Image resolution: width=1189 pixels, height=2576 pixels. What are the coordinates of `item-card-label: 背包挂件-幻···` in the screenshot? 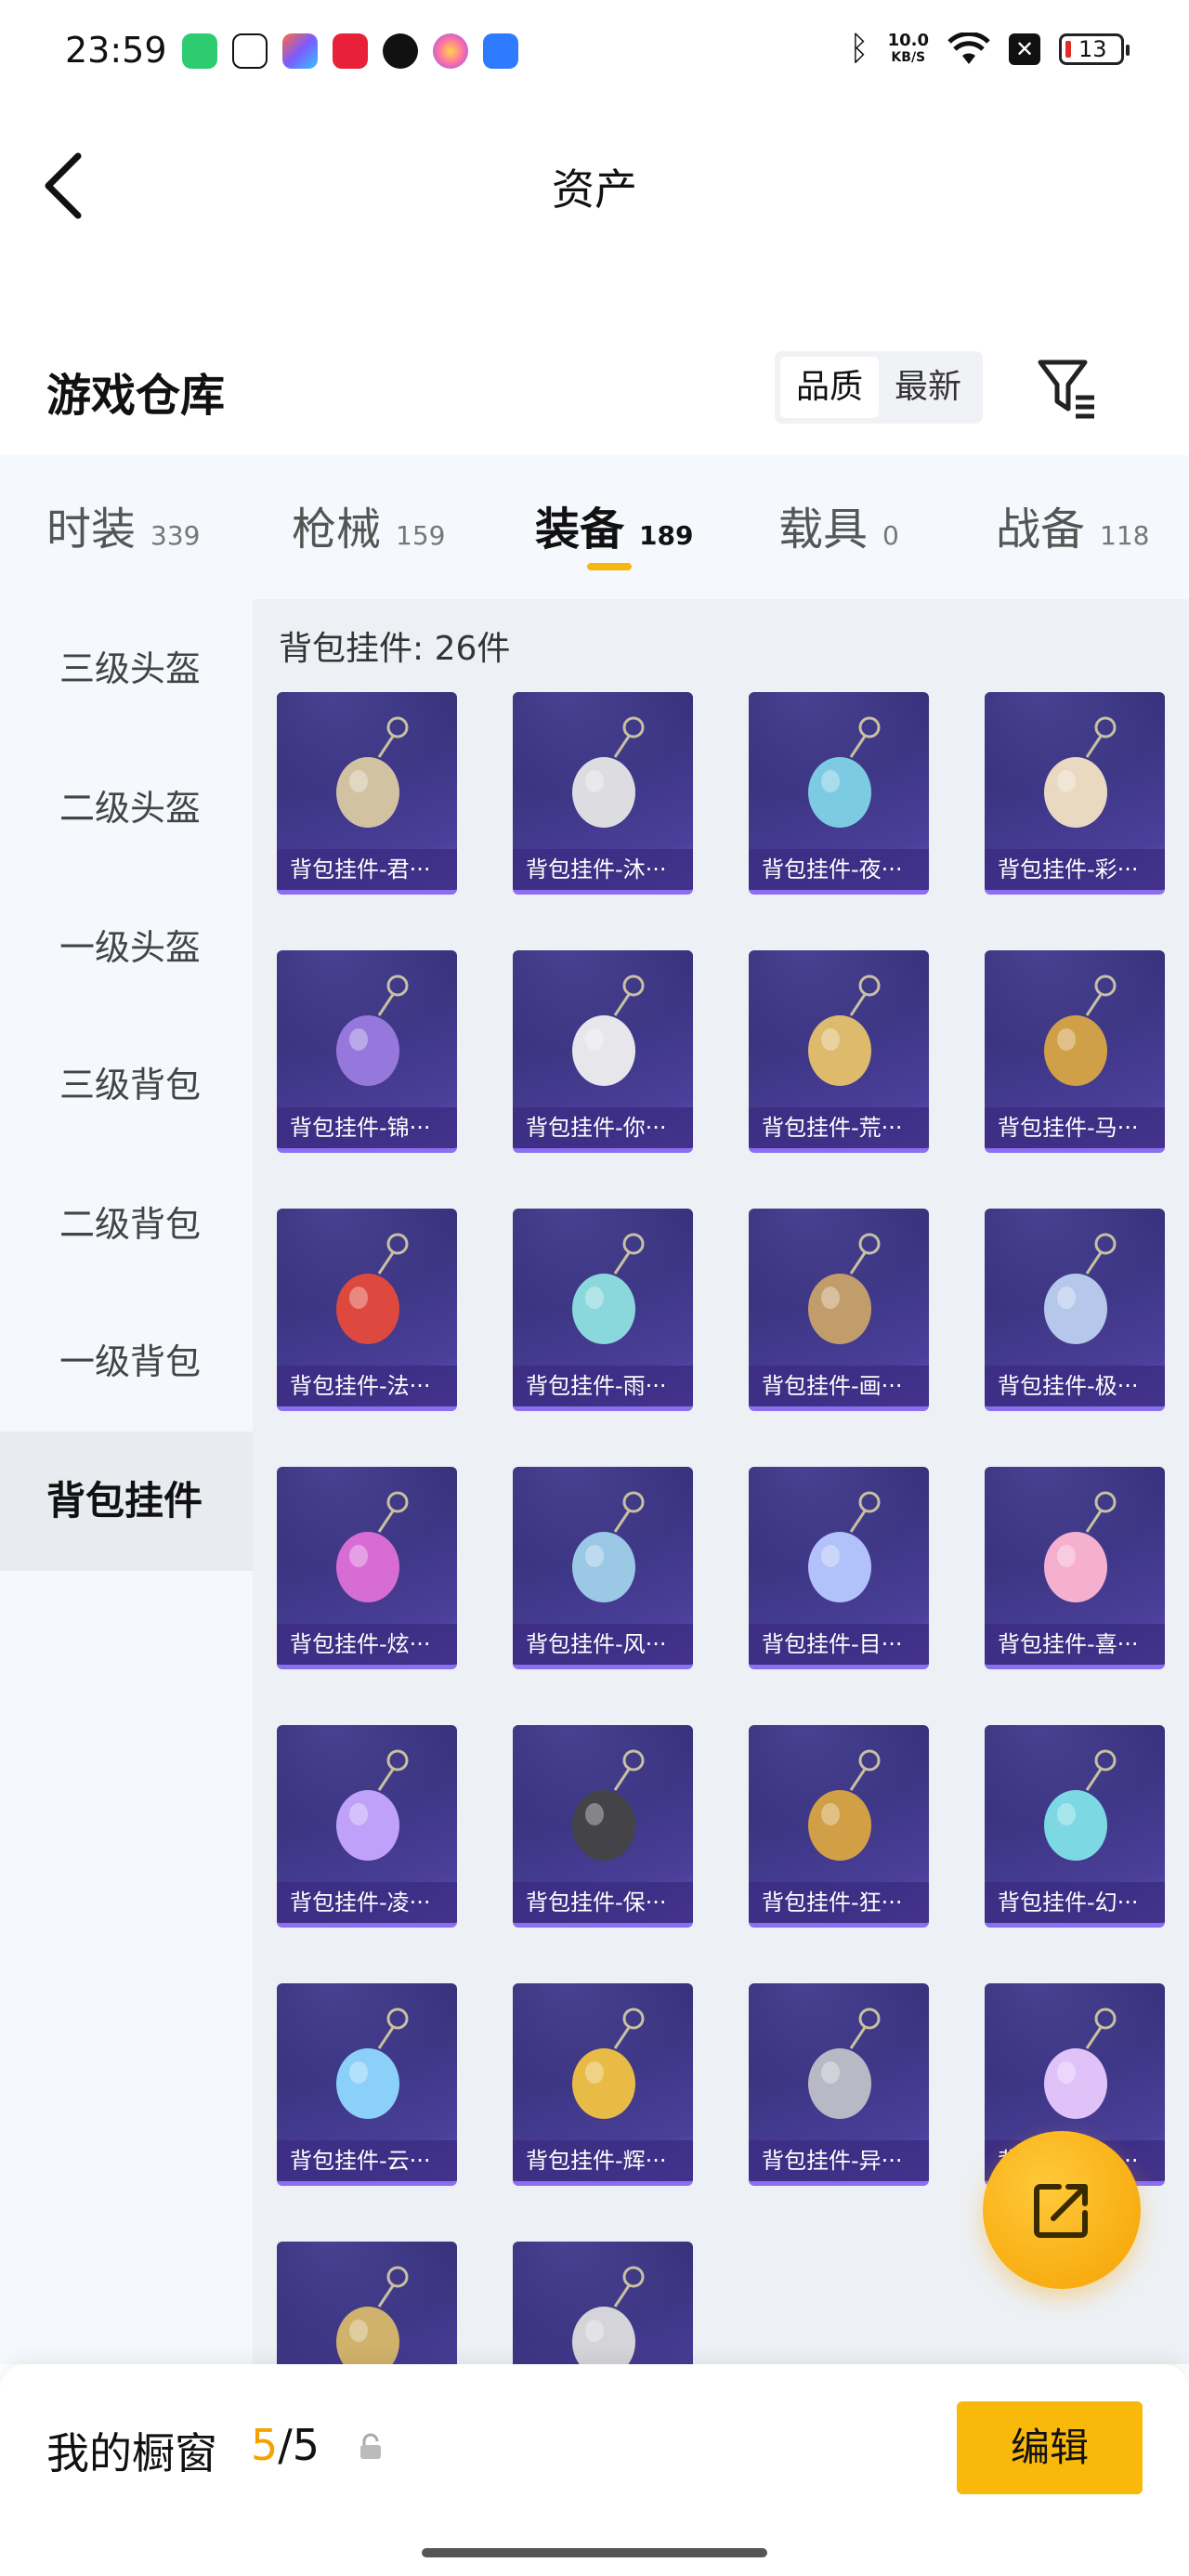 It's located at (1075, 1902).